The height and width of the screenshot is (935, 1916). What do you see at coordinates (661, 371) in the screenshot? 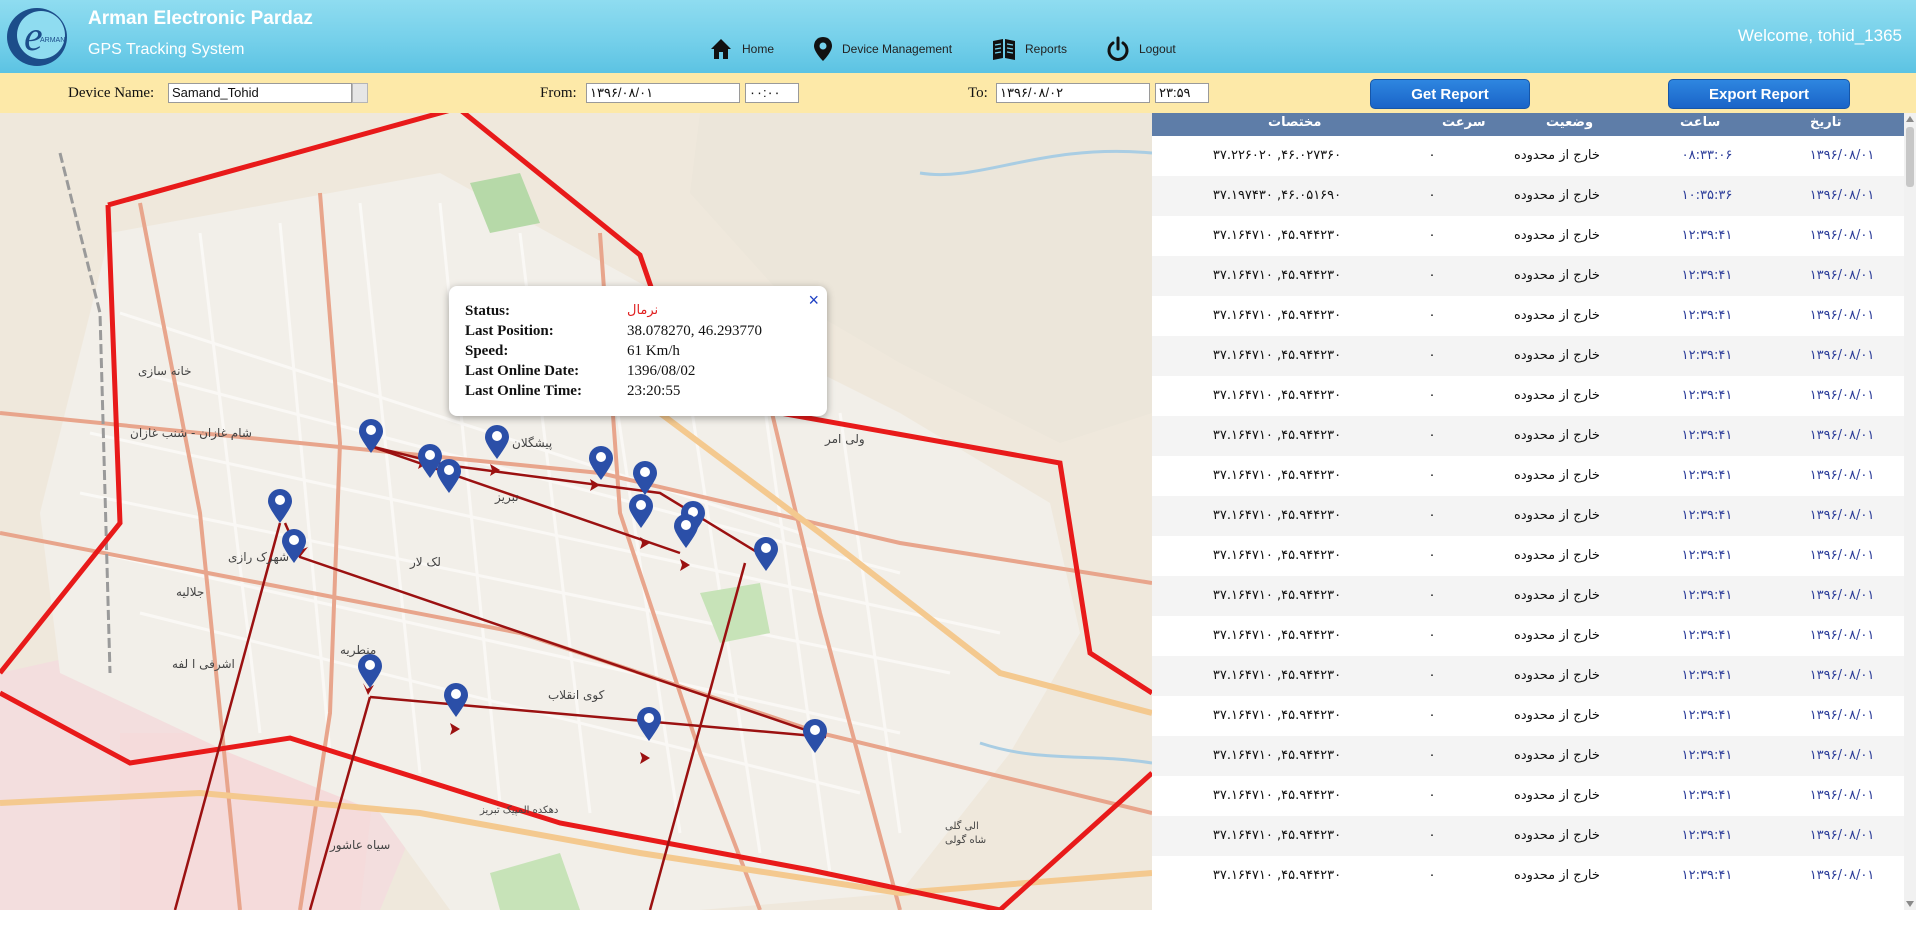
I see `online-date-value: 1396/08/02` at bounding box center [661, 371].